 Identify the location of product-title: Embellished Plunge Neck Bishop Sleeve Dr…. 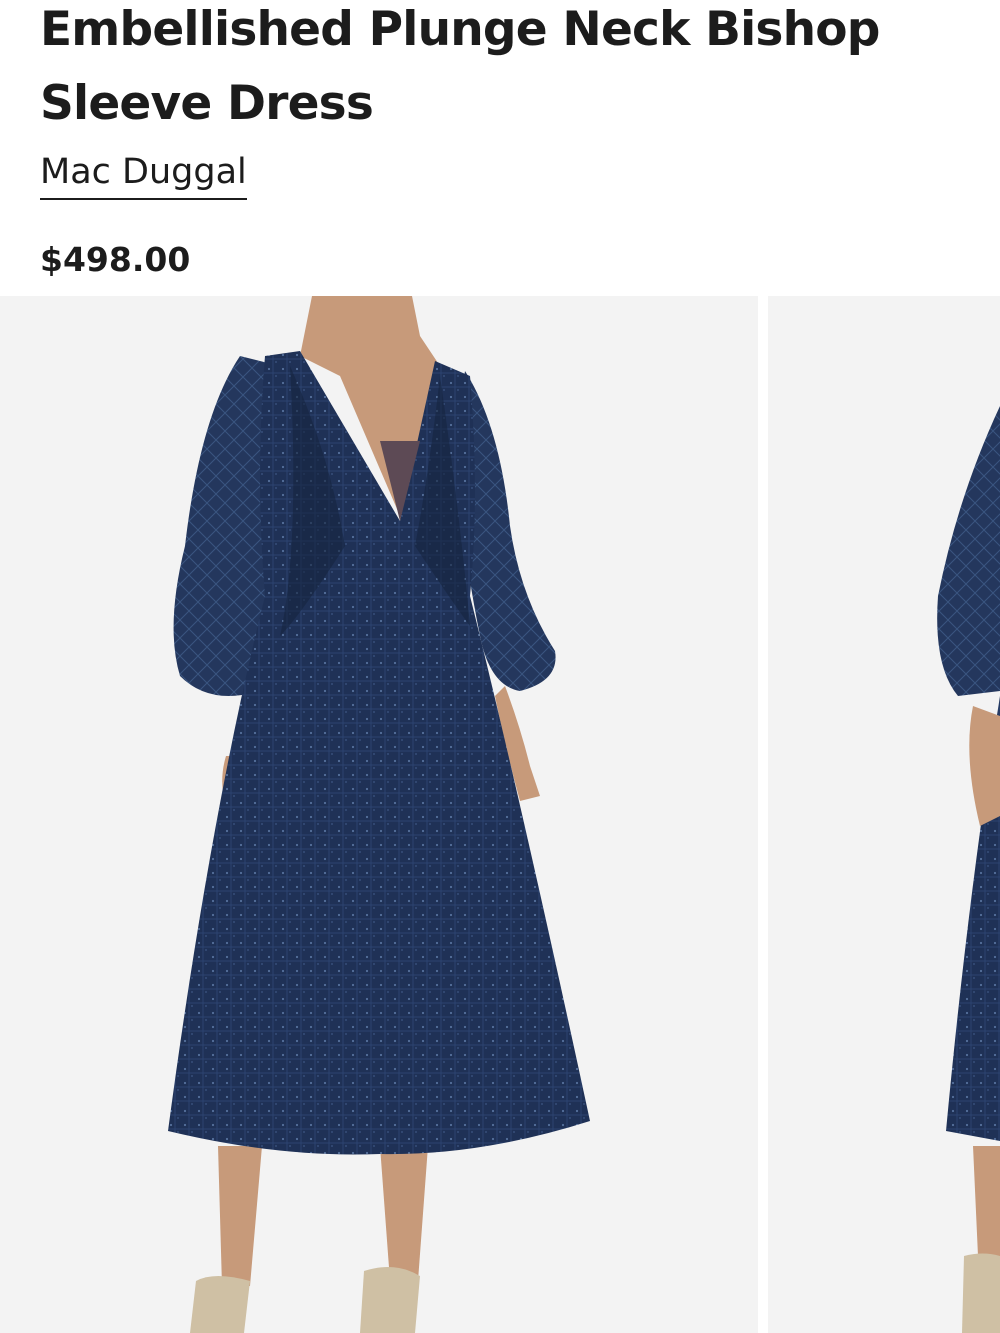
(460, 66).